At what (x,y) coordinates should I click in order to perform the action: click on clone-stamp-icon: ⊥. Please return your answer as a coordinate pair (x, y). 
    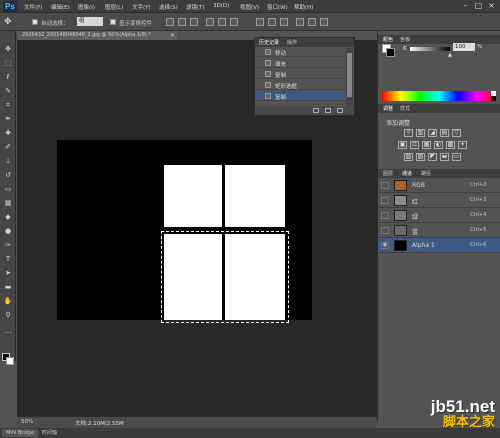
    Looking at the image, I should click on (8, 161).